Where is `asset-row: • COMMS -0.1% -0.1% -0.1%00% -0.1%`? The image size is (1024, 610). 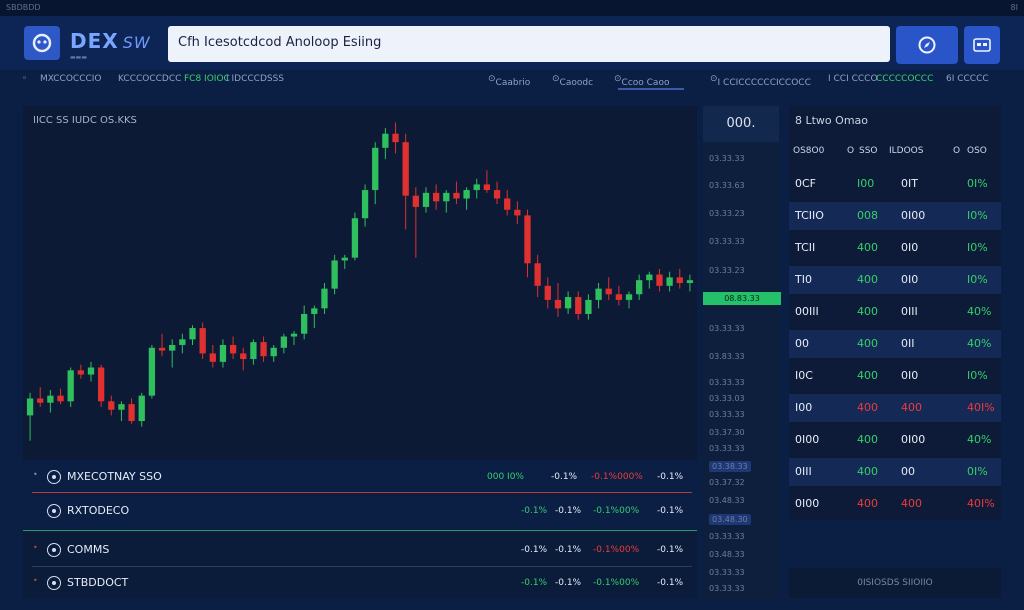 asset-row: • COMMS -0.1% -0.1% -0.1%00% -0.1% is located at coordinates (360, 550).